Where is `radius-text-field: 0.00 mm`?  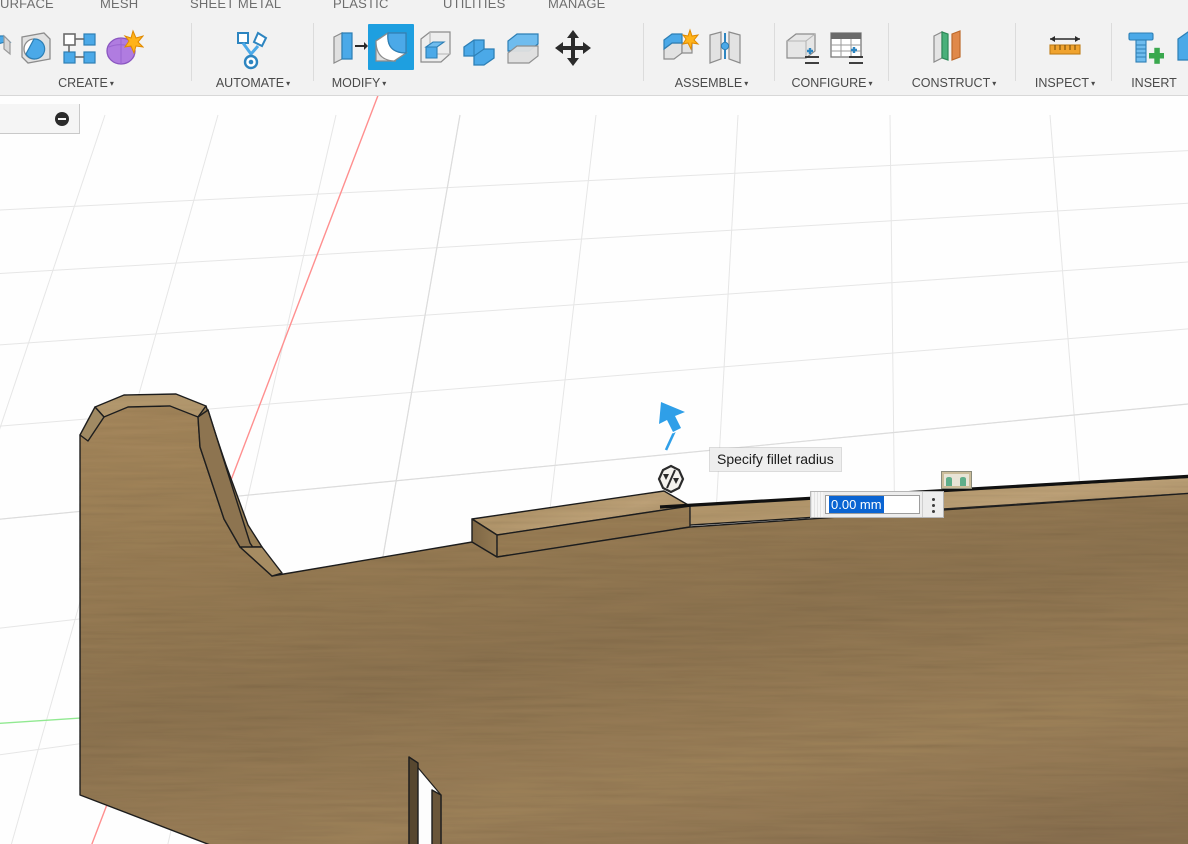 radius-text-field: 0.00 mm is located at coordinates (872, 504).